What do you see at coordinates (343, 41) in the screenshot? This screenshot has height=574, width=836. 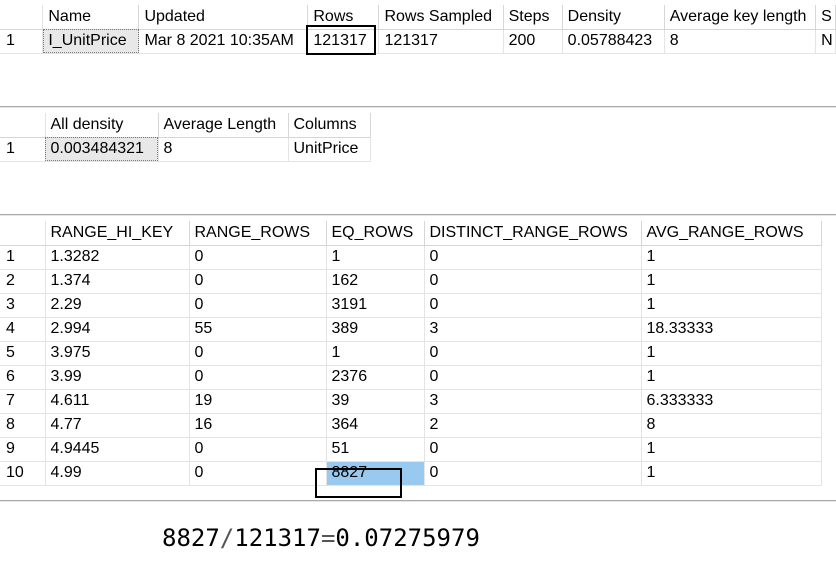 I see `cell-rows: 121317` at bounding box center [343, 41].